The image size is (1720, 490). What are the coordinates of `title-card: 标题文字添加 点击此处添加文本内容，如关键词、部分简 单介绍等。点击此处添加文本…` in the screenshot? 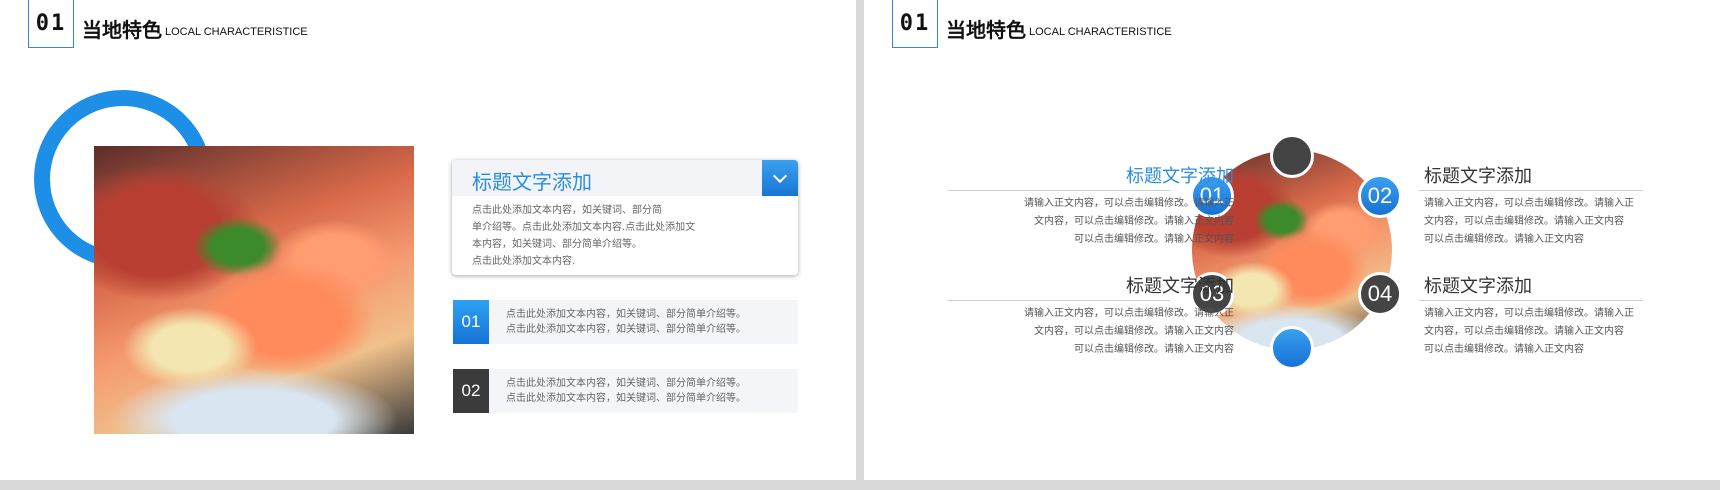 It's located at (625, 217).